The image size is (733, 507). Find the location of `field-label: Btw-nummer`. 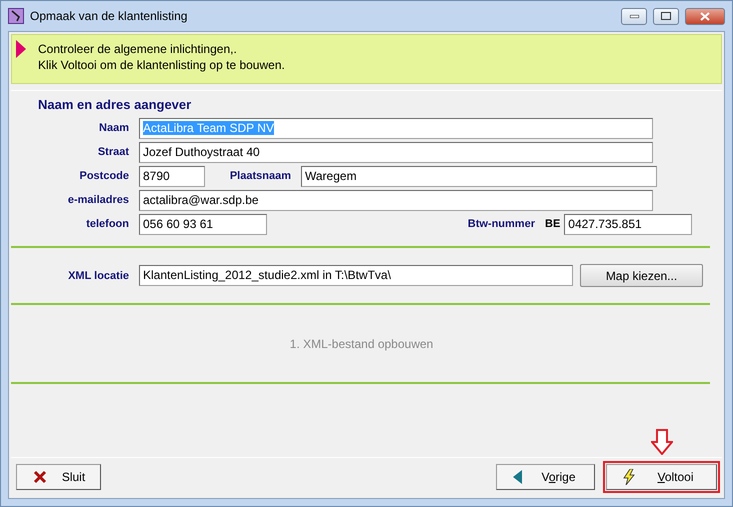

field-label: Btw-nummer is located at coordinates (501, 224).